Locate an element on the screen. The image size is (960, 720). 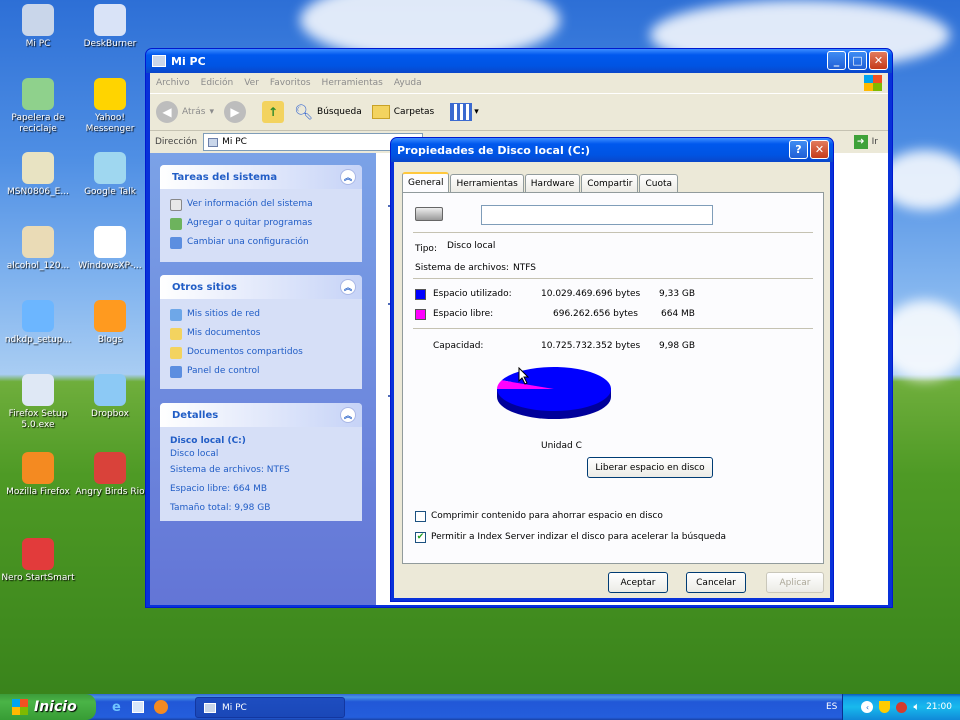
tray-arrow-icon: ‹ is located at coordinates (867, 707).